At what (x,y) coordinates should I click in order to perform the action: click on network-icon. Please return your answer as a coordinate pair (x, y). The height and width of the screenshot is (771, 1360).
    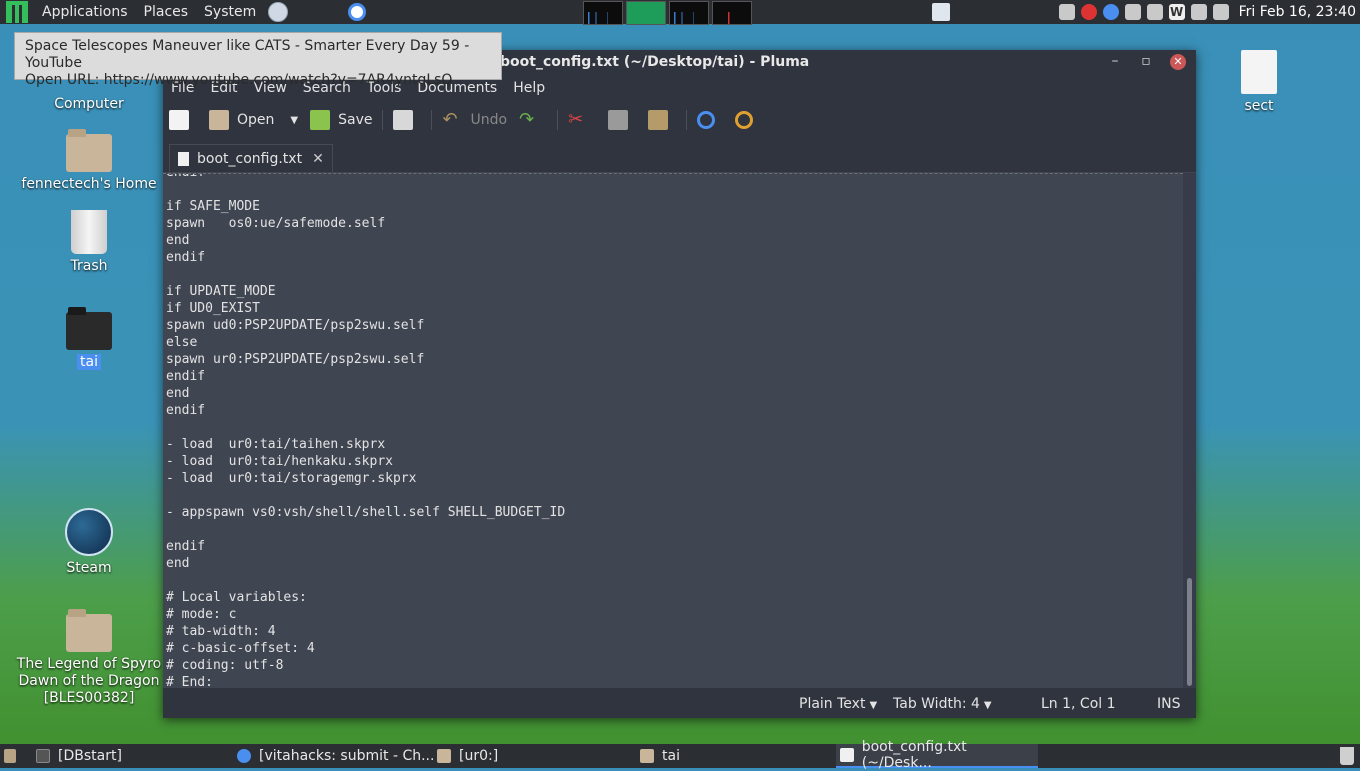
    Looking at the image, I should click on (1220, 12).